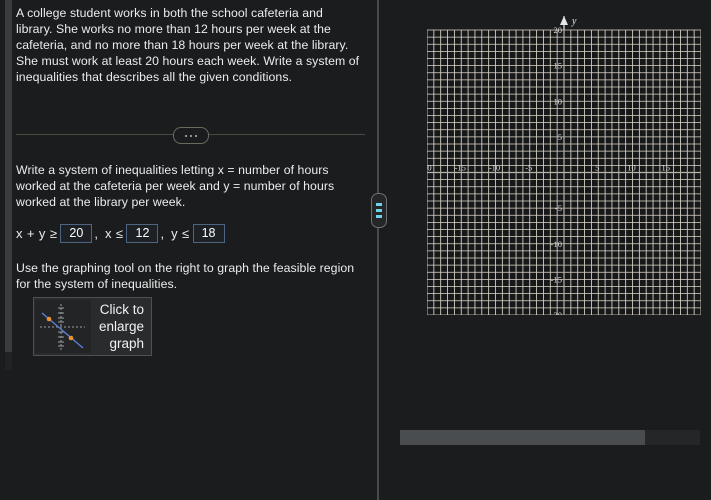 The image size is (711, 500). I want to click on y-tick-label: 5, so click(560, 137).